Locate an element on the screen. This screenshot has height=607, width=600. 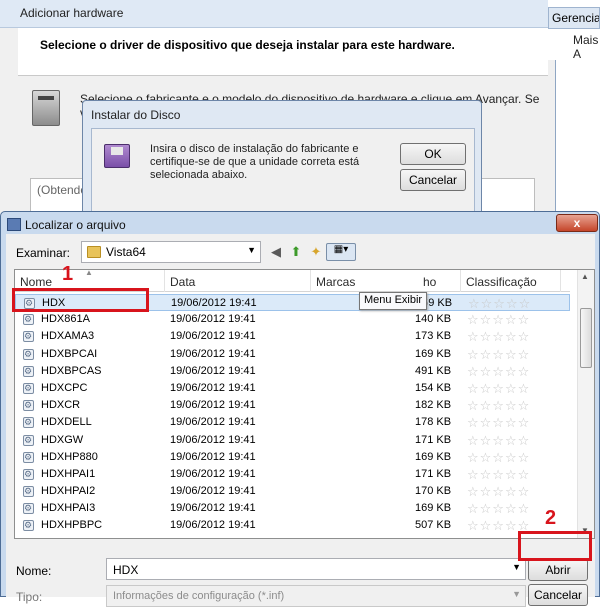
cancel-button: Cancelar is located at coordinates (558, 595).